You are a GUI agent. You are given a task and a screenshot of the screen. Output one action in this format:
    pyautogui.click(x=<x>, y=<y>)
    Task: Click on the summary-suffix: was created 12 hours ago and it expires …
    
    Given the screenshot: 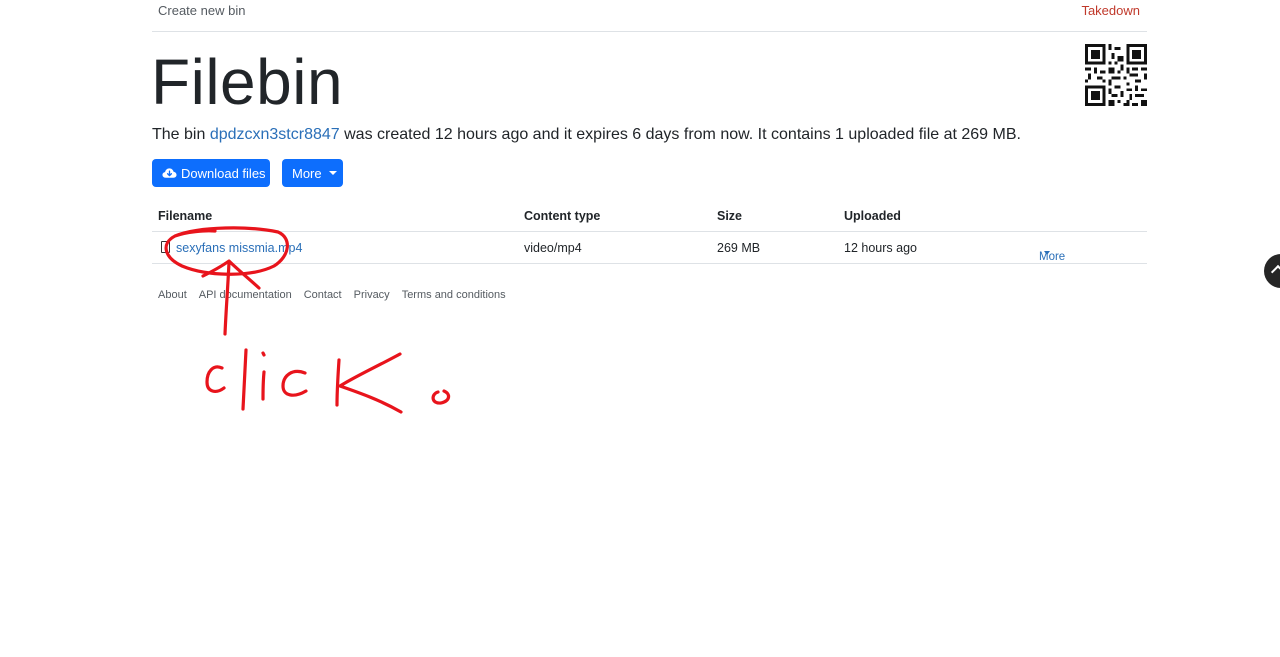 What is the action you would take?
    pyautogui.click(x=680, y=134)
    